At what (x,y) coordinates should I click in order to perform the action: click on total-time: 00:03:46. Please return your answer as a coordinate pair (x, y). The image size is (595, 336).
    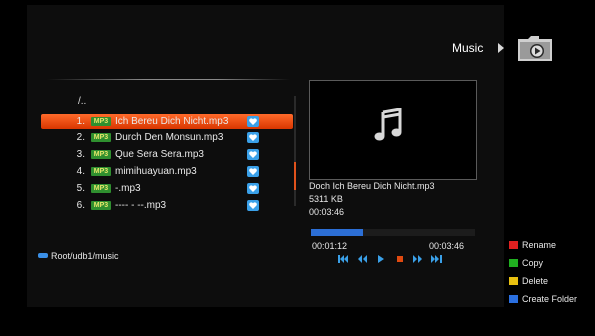
    Looking at the image, I should click on (447, 246).